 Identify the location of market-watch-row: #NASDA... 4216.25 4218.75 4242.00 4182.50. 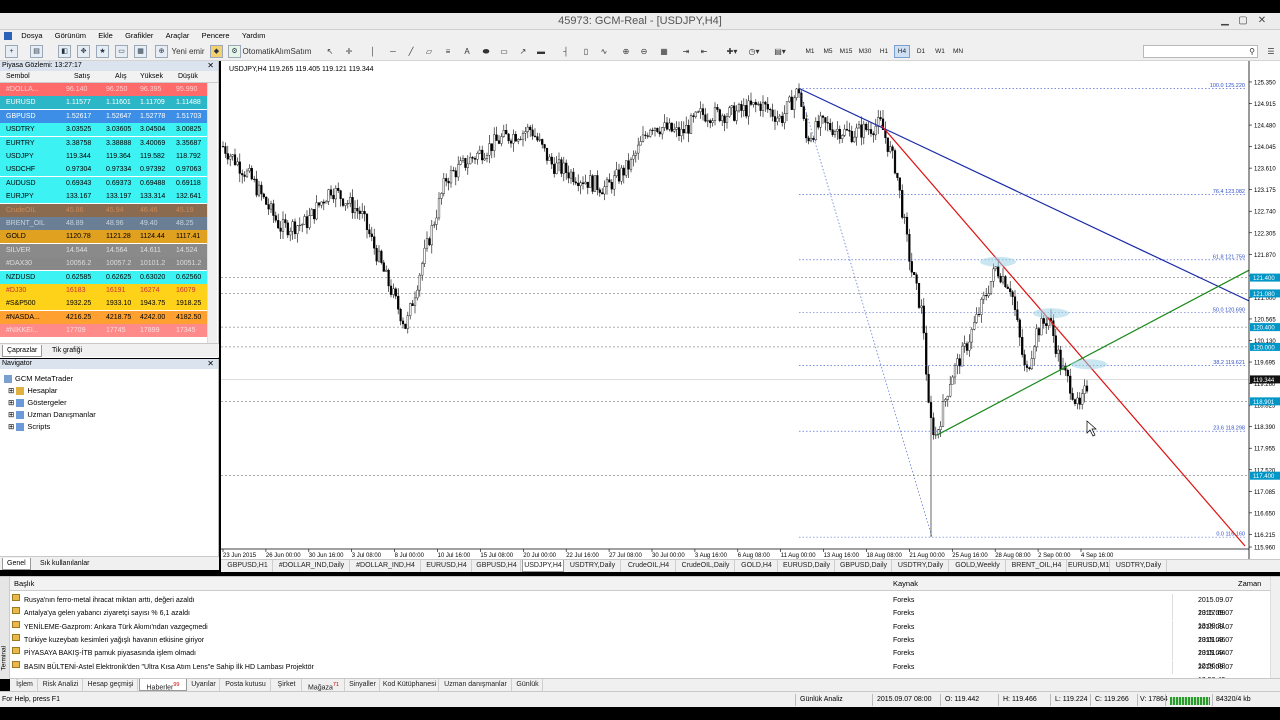
(103, 317).